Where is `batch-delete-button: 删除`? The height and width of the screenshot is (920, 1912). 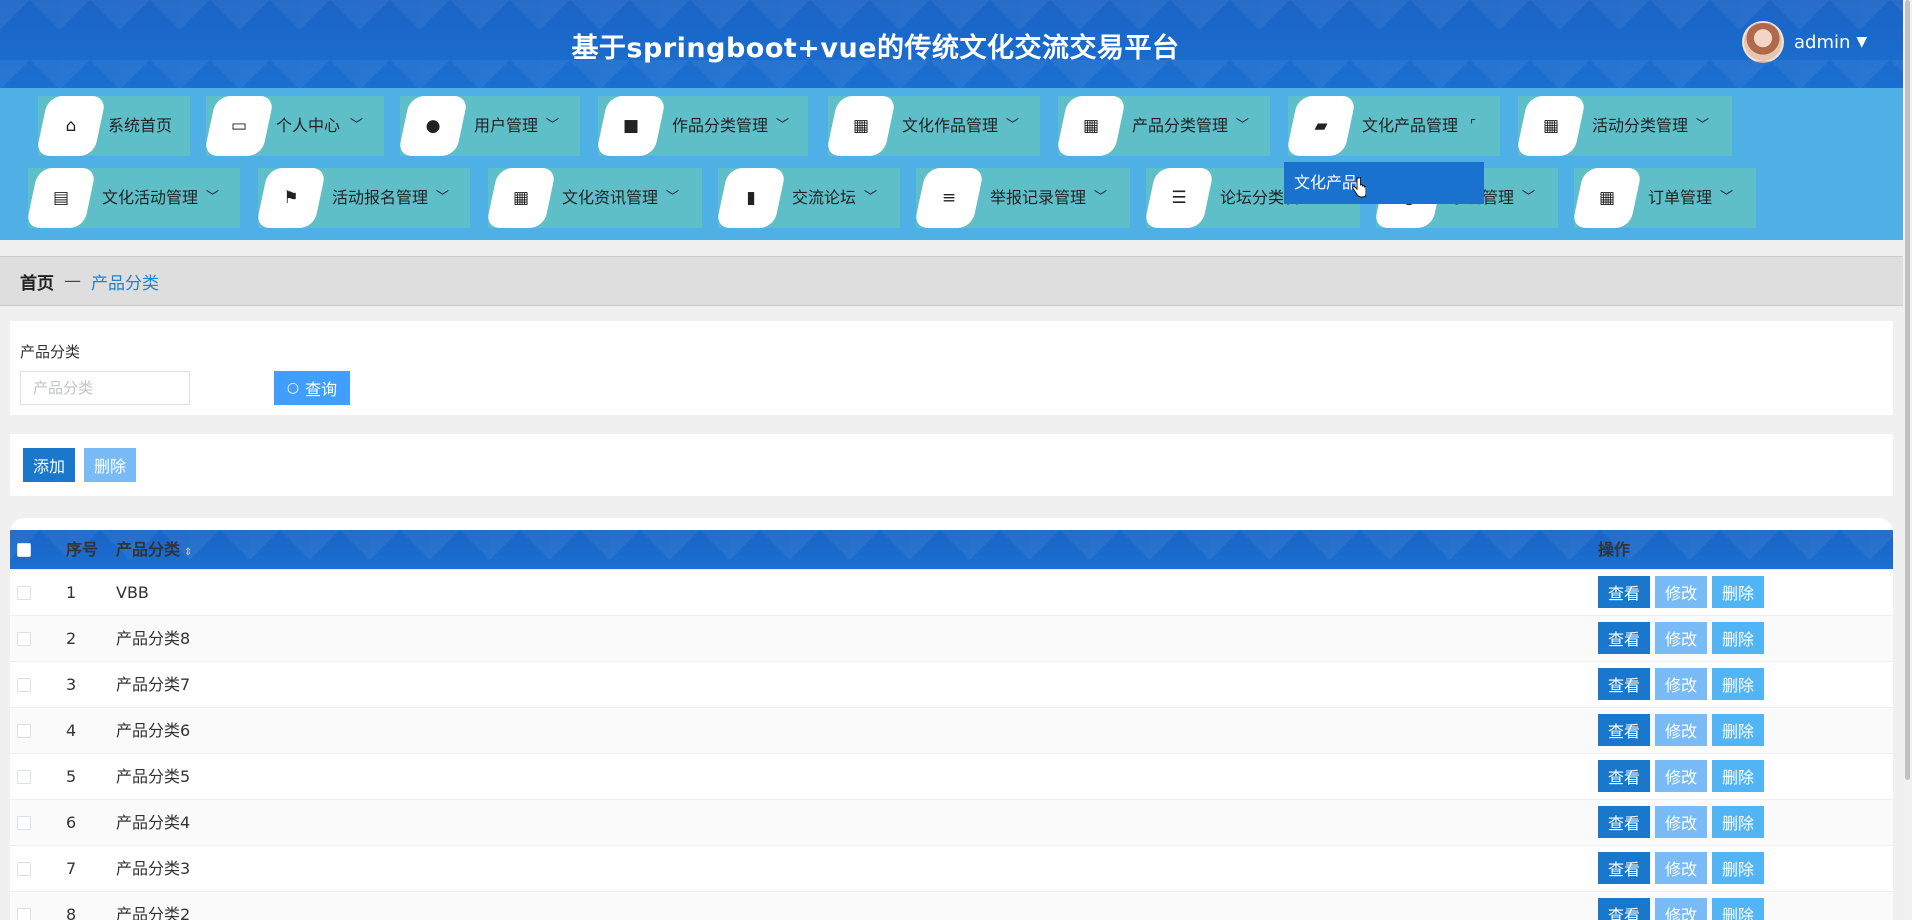 batch-delete-button: 删除 is located at coordinates (110, 465).